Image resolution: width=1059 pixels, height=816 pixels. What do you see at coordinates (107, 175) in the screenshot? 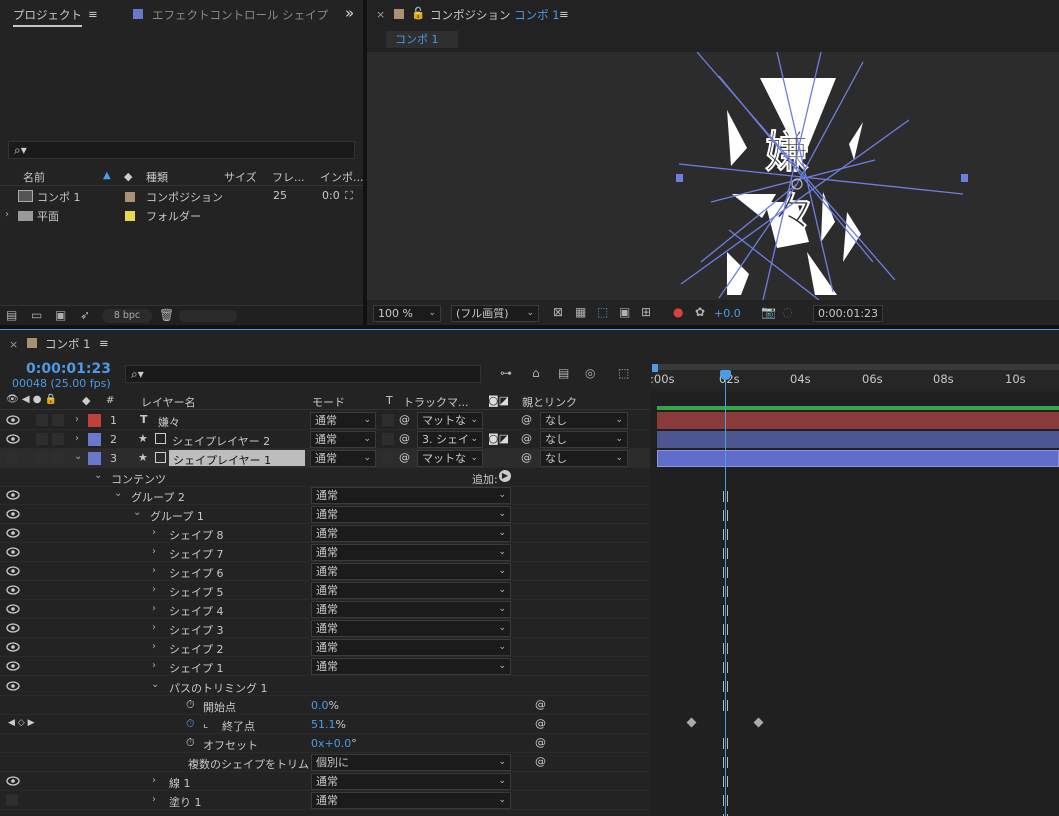
I see `sort-up-icon: ▲` at bounding box center [107, 175].